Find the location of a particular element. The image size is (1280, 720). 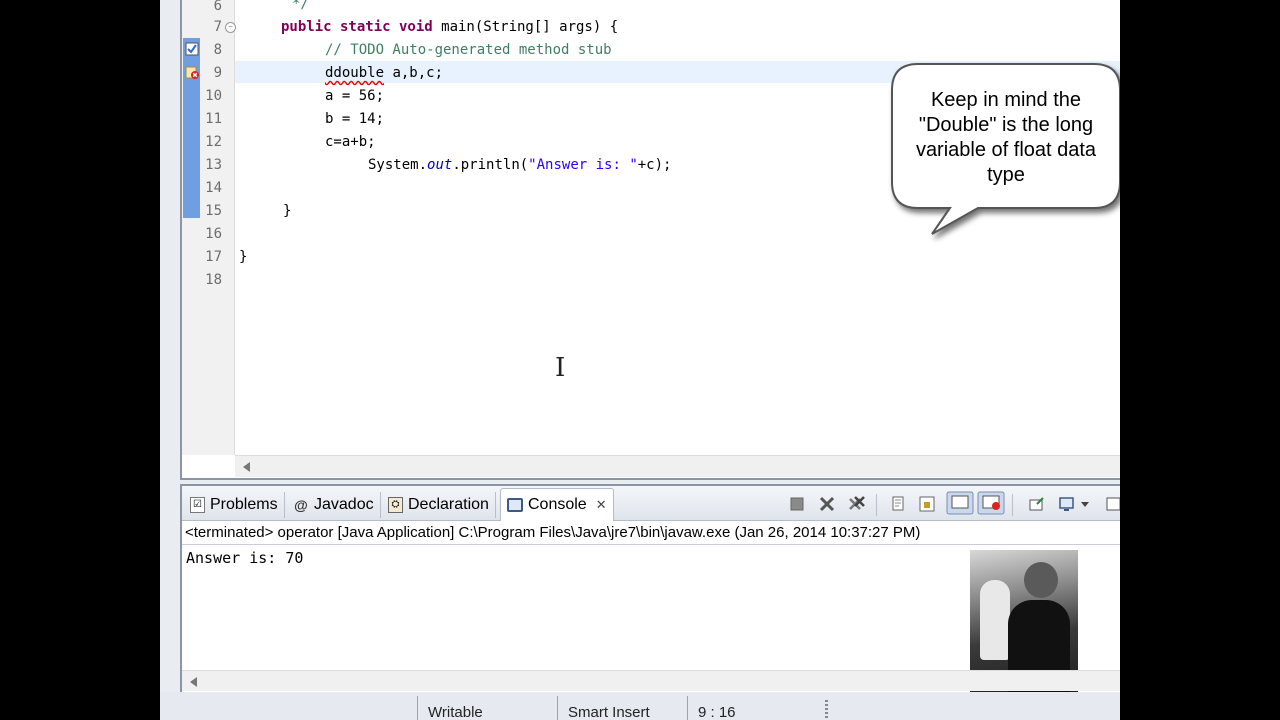

line-number: 7 is located at coordinates (217, 27).